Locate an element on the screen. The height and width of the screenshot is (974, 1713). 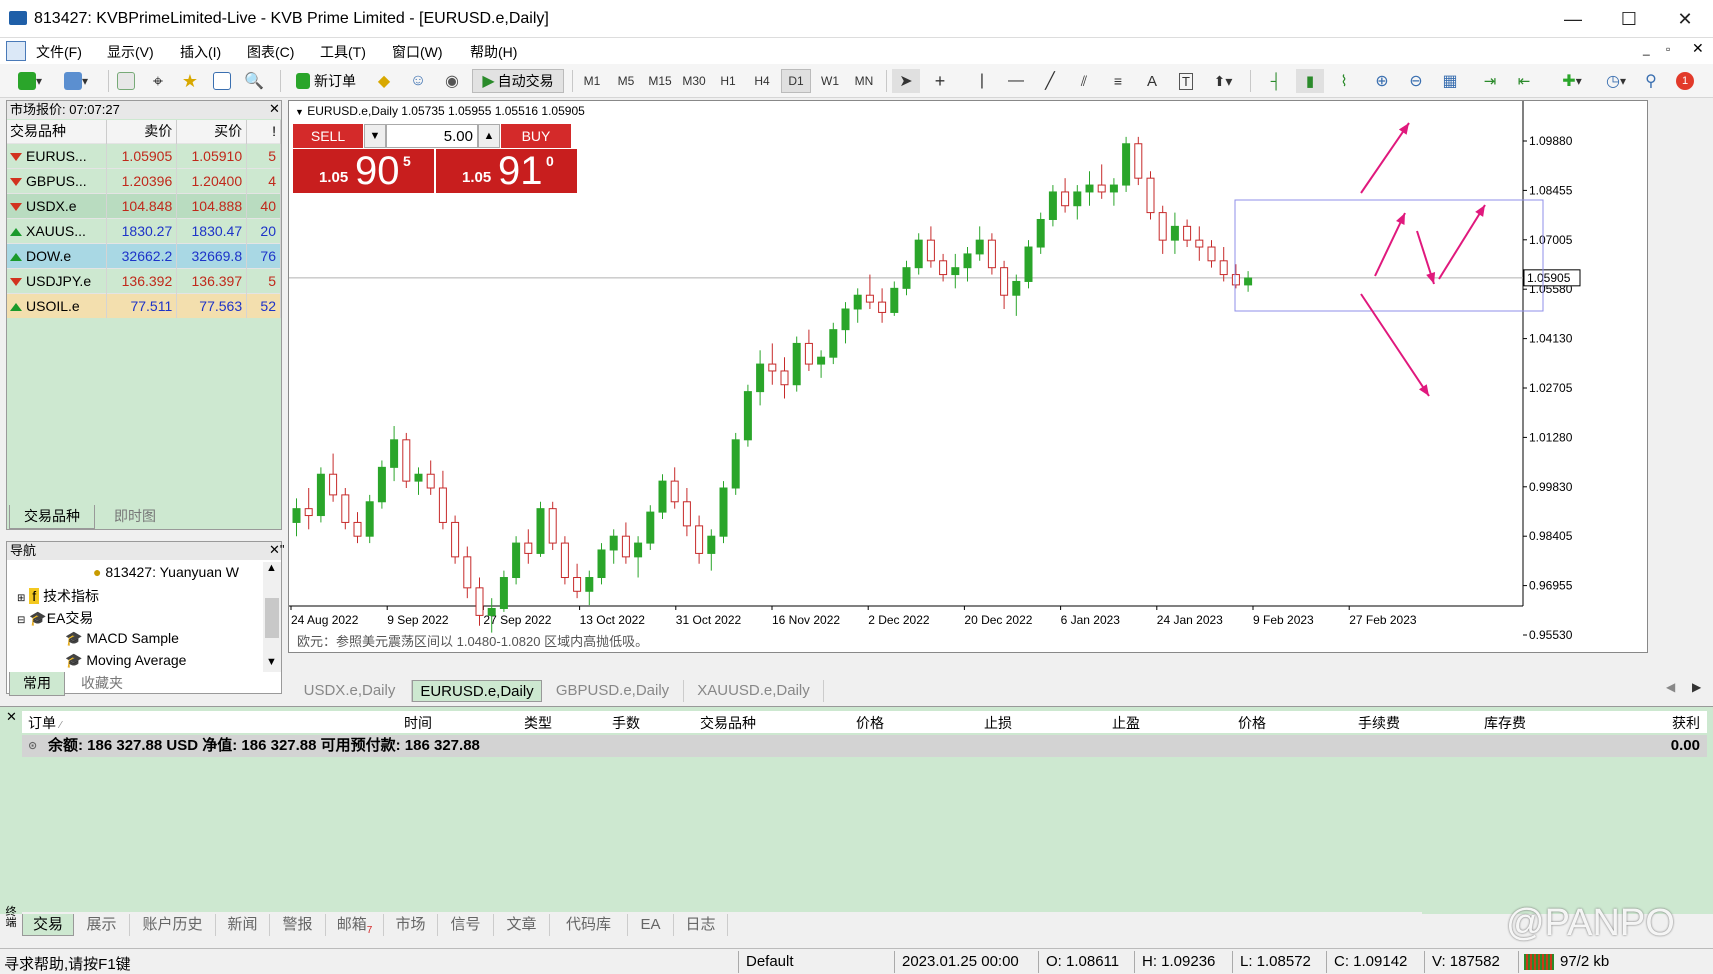
timeframe-m30: M30 is located at coordinates (694, 81).